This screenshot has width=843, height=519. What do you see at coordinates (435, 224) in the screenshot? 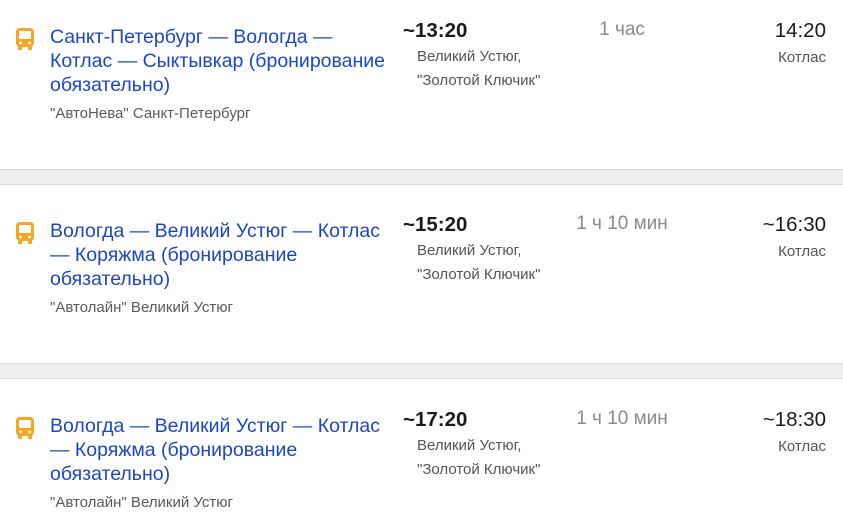
I see `departure-time: ~15:20` at bounding box center [435, 224].